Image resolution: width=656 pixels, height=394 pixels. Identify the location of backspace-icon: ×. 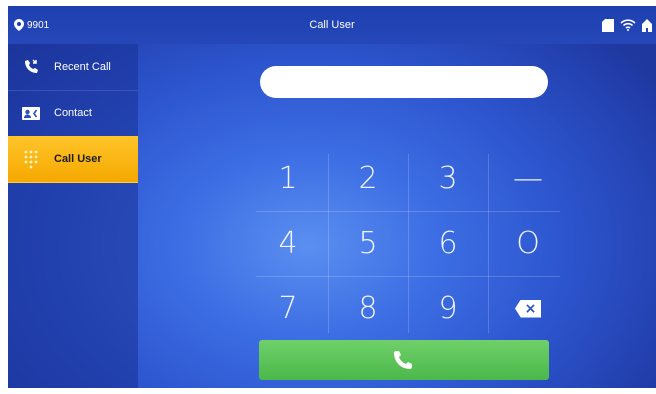
(528, 308).